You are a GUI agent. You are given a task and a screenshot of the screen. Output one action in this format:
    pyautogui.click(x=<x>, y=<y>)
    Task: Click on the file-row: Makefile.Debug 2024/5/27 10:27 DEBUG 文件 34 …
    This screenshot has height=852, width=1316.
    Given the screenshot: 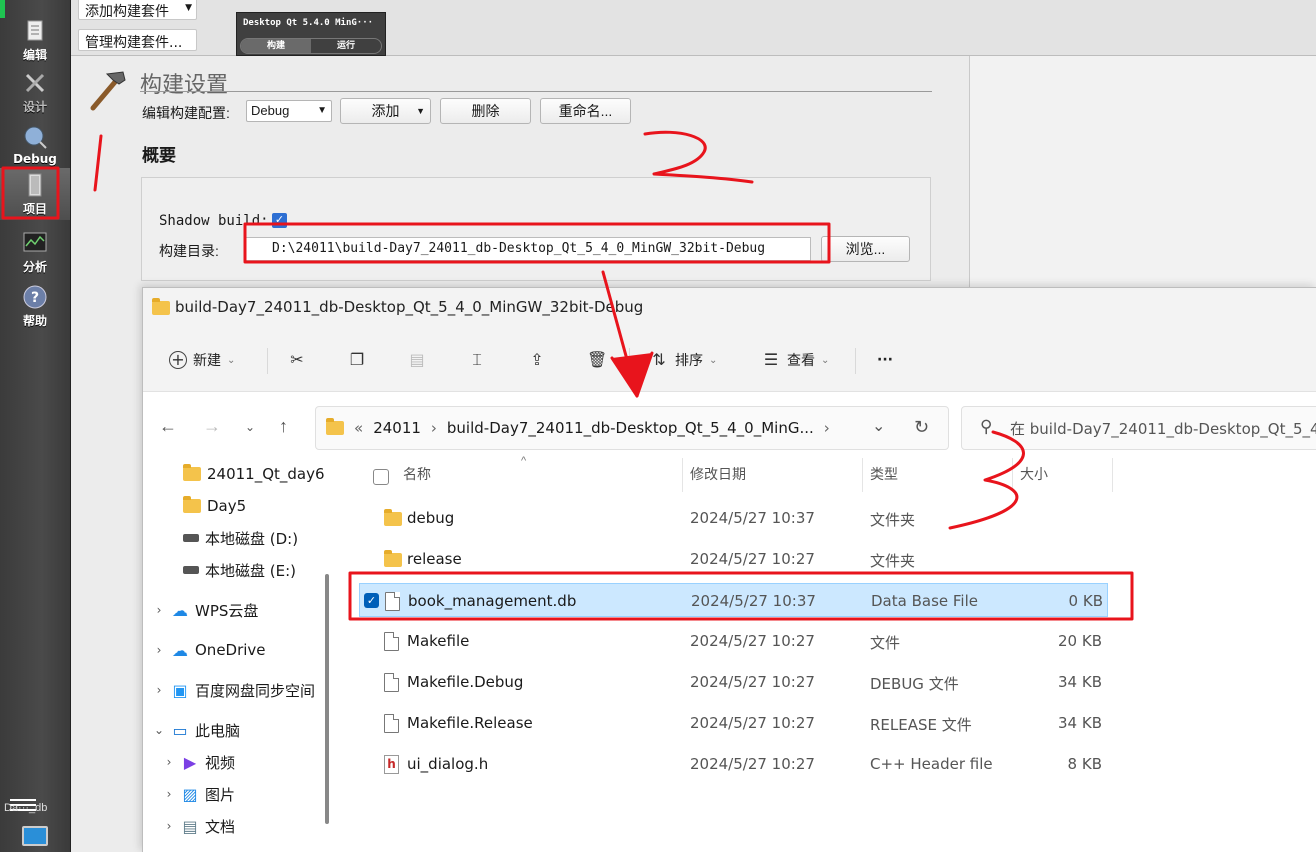 What is the action you would take?
    pyautogui.click(x=733, y=682)
    